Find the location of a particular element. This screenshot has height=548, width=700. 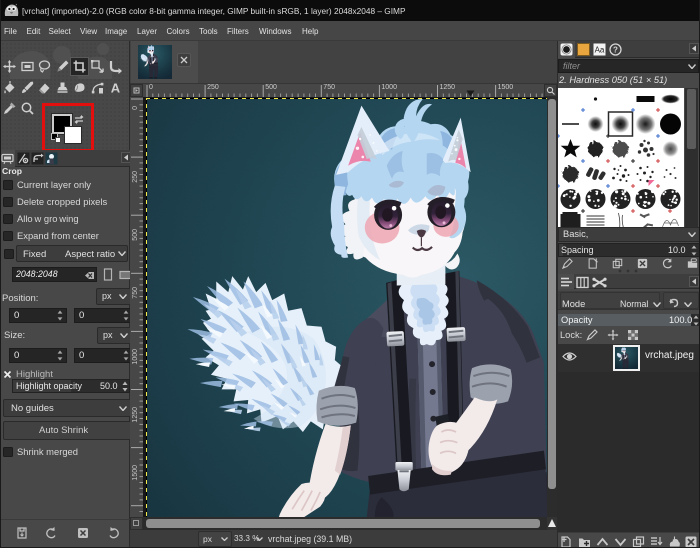

svg-text: 0 is located at coordinates (135, 108).